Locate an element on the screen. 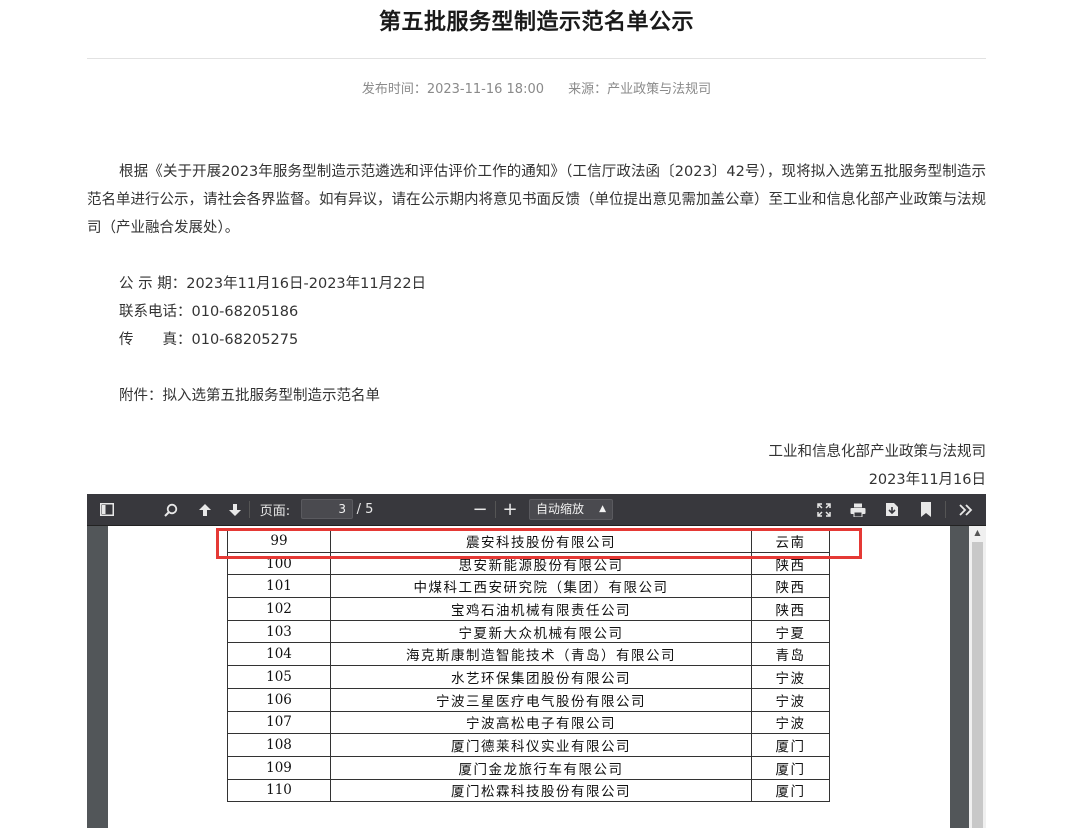 This screenshot has width=1073, height=828. page-number-input: 3 is located at coordinates (327, 509).